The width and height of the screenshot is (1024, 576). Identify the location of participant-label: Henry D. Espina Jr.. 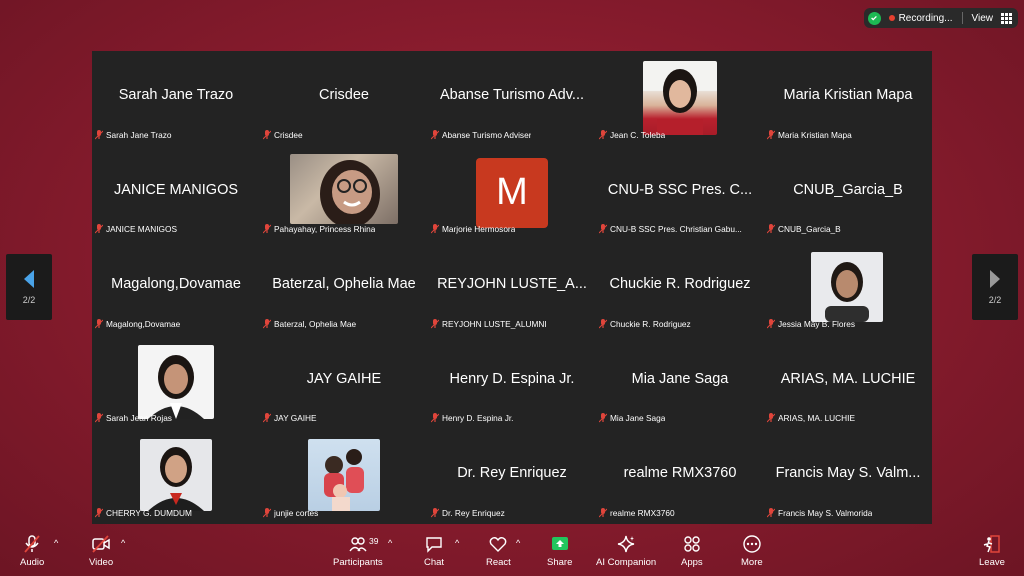
(472, 418).